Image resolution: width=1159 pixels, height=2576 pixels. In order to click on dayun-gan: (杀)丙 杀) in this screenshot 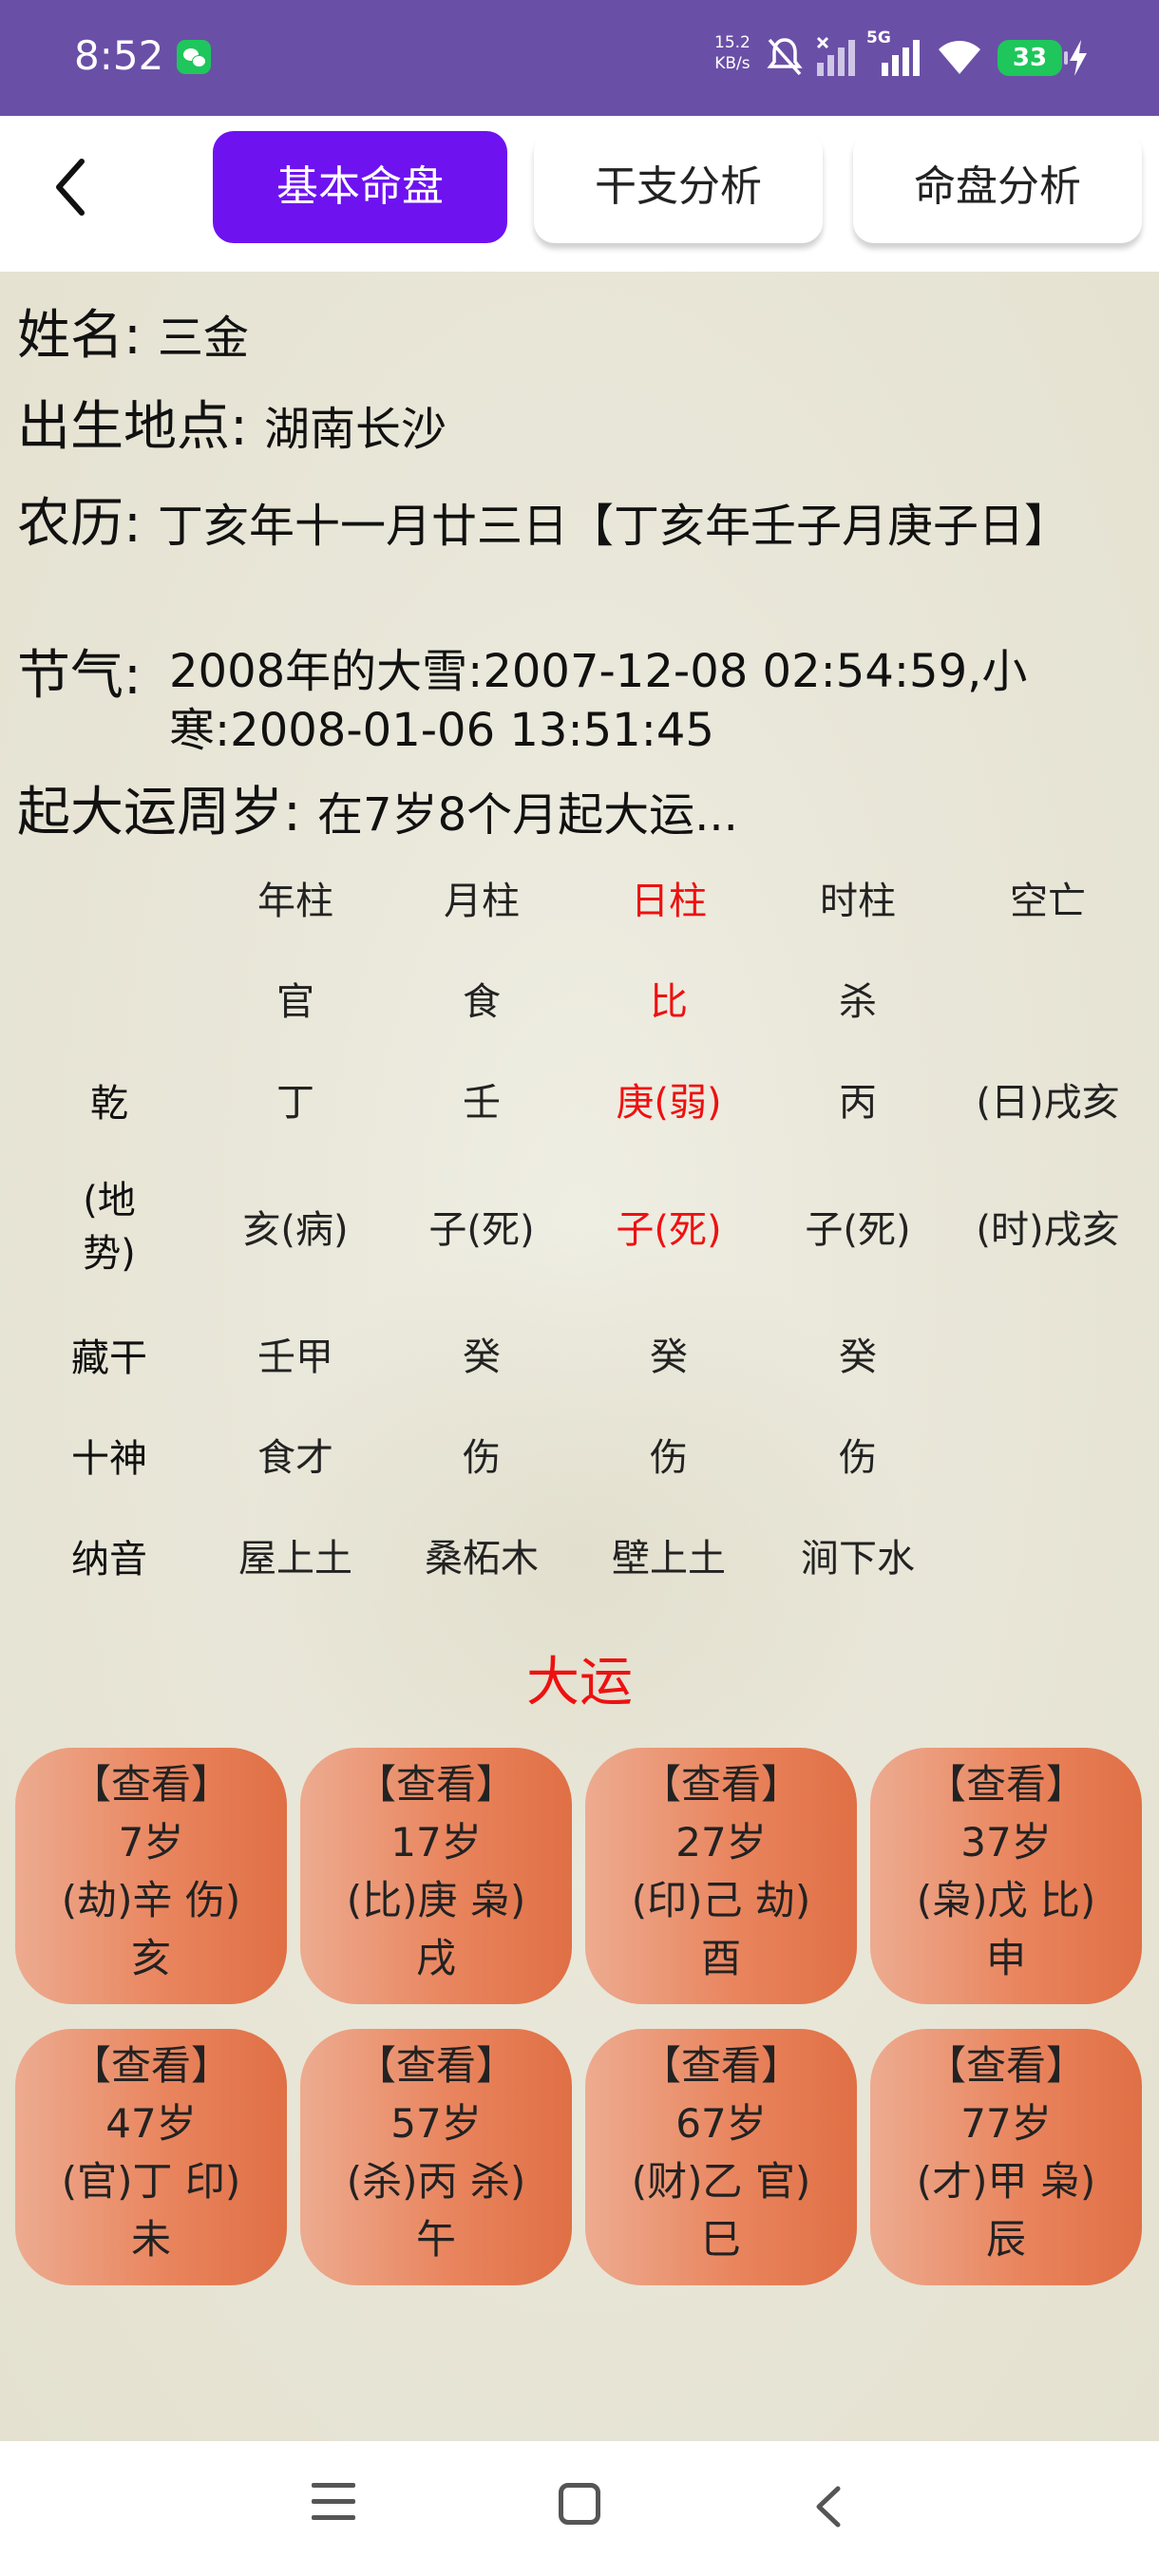, I will do `click(436, 2181)`.